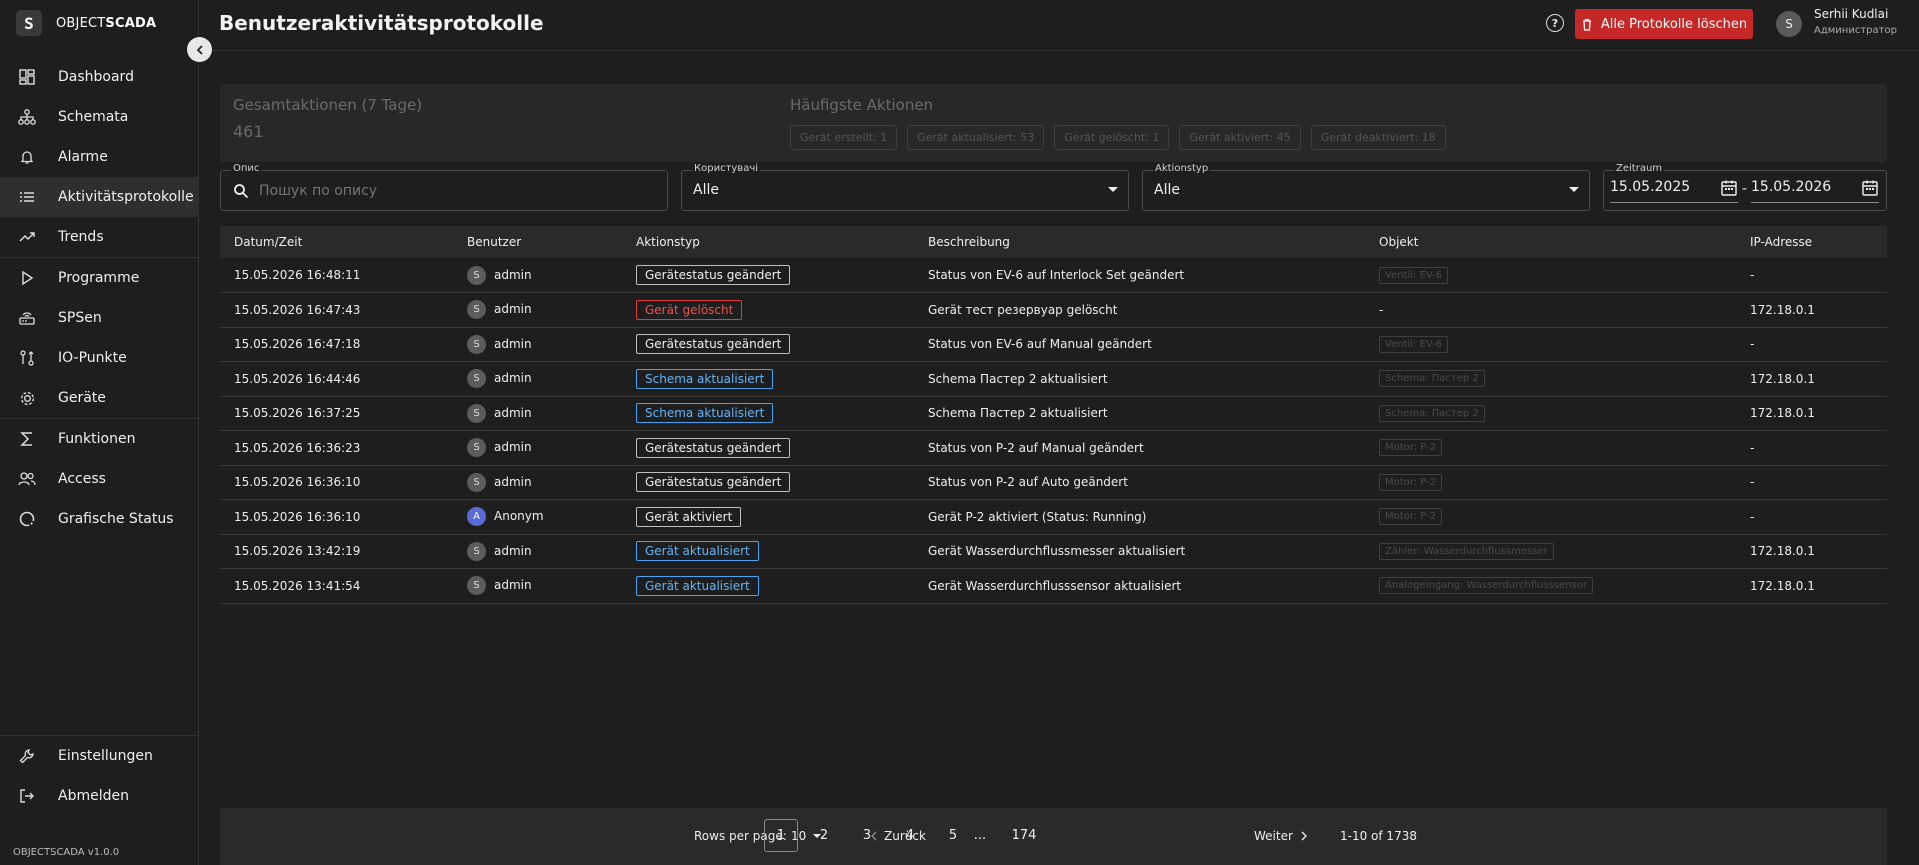  I want to click on object-chip: Zähler: Wasserdurchflussmesser, so click(1466, 551).